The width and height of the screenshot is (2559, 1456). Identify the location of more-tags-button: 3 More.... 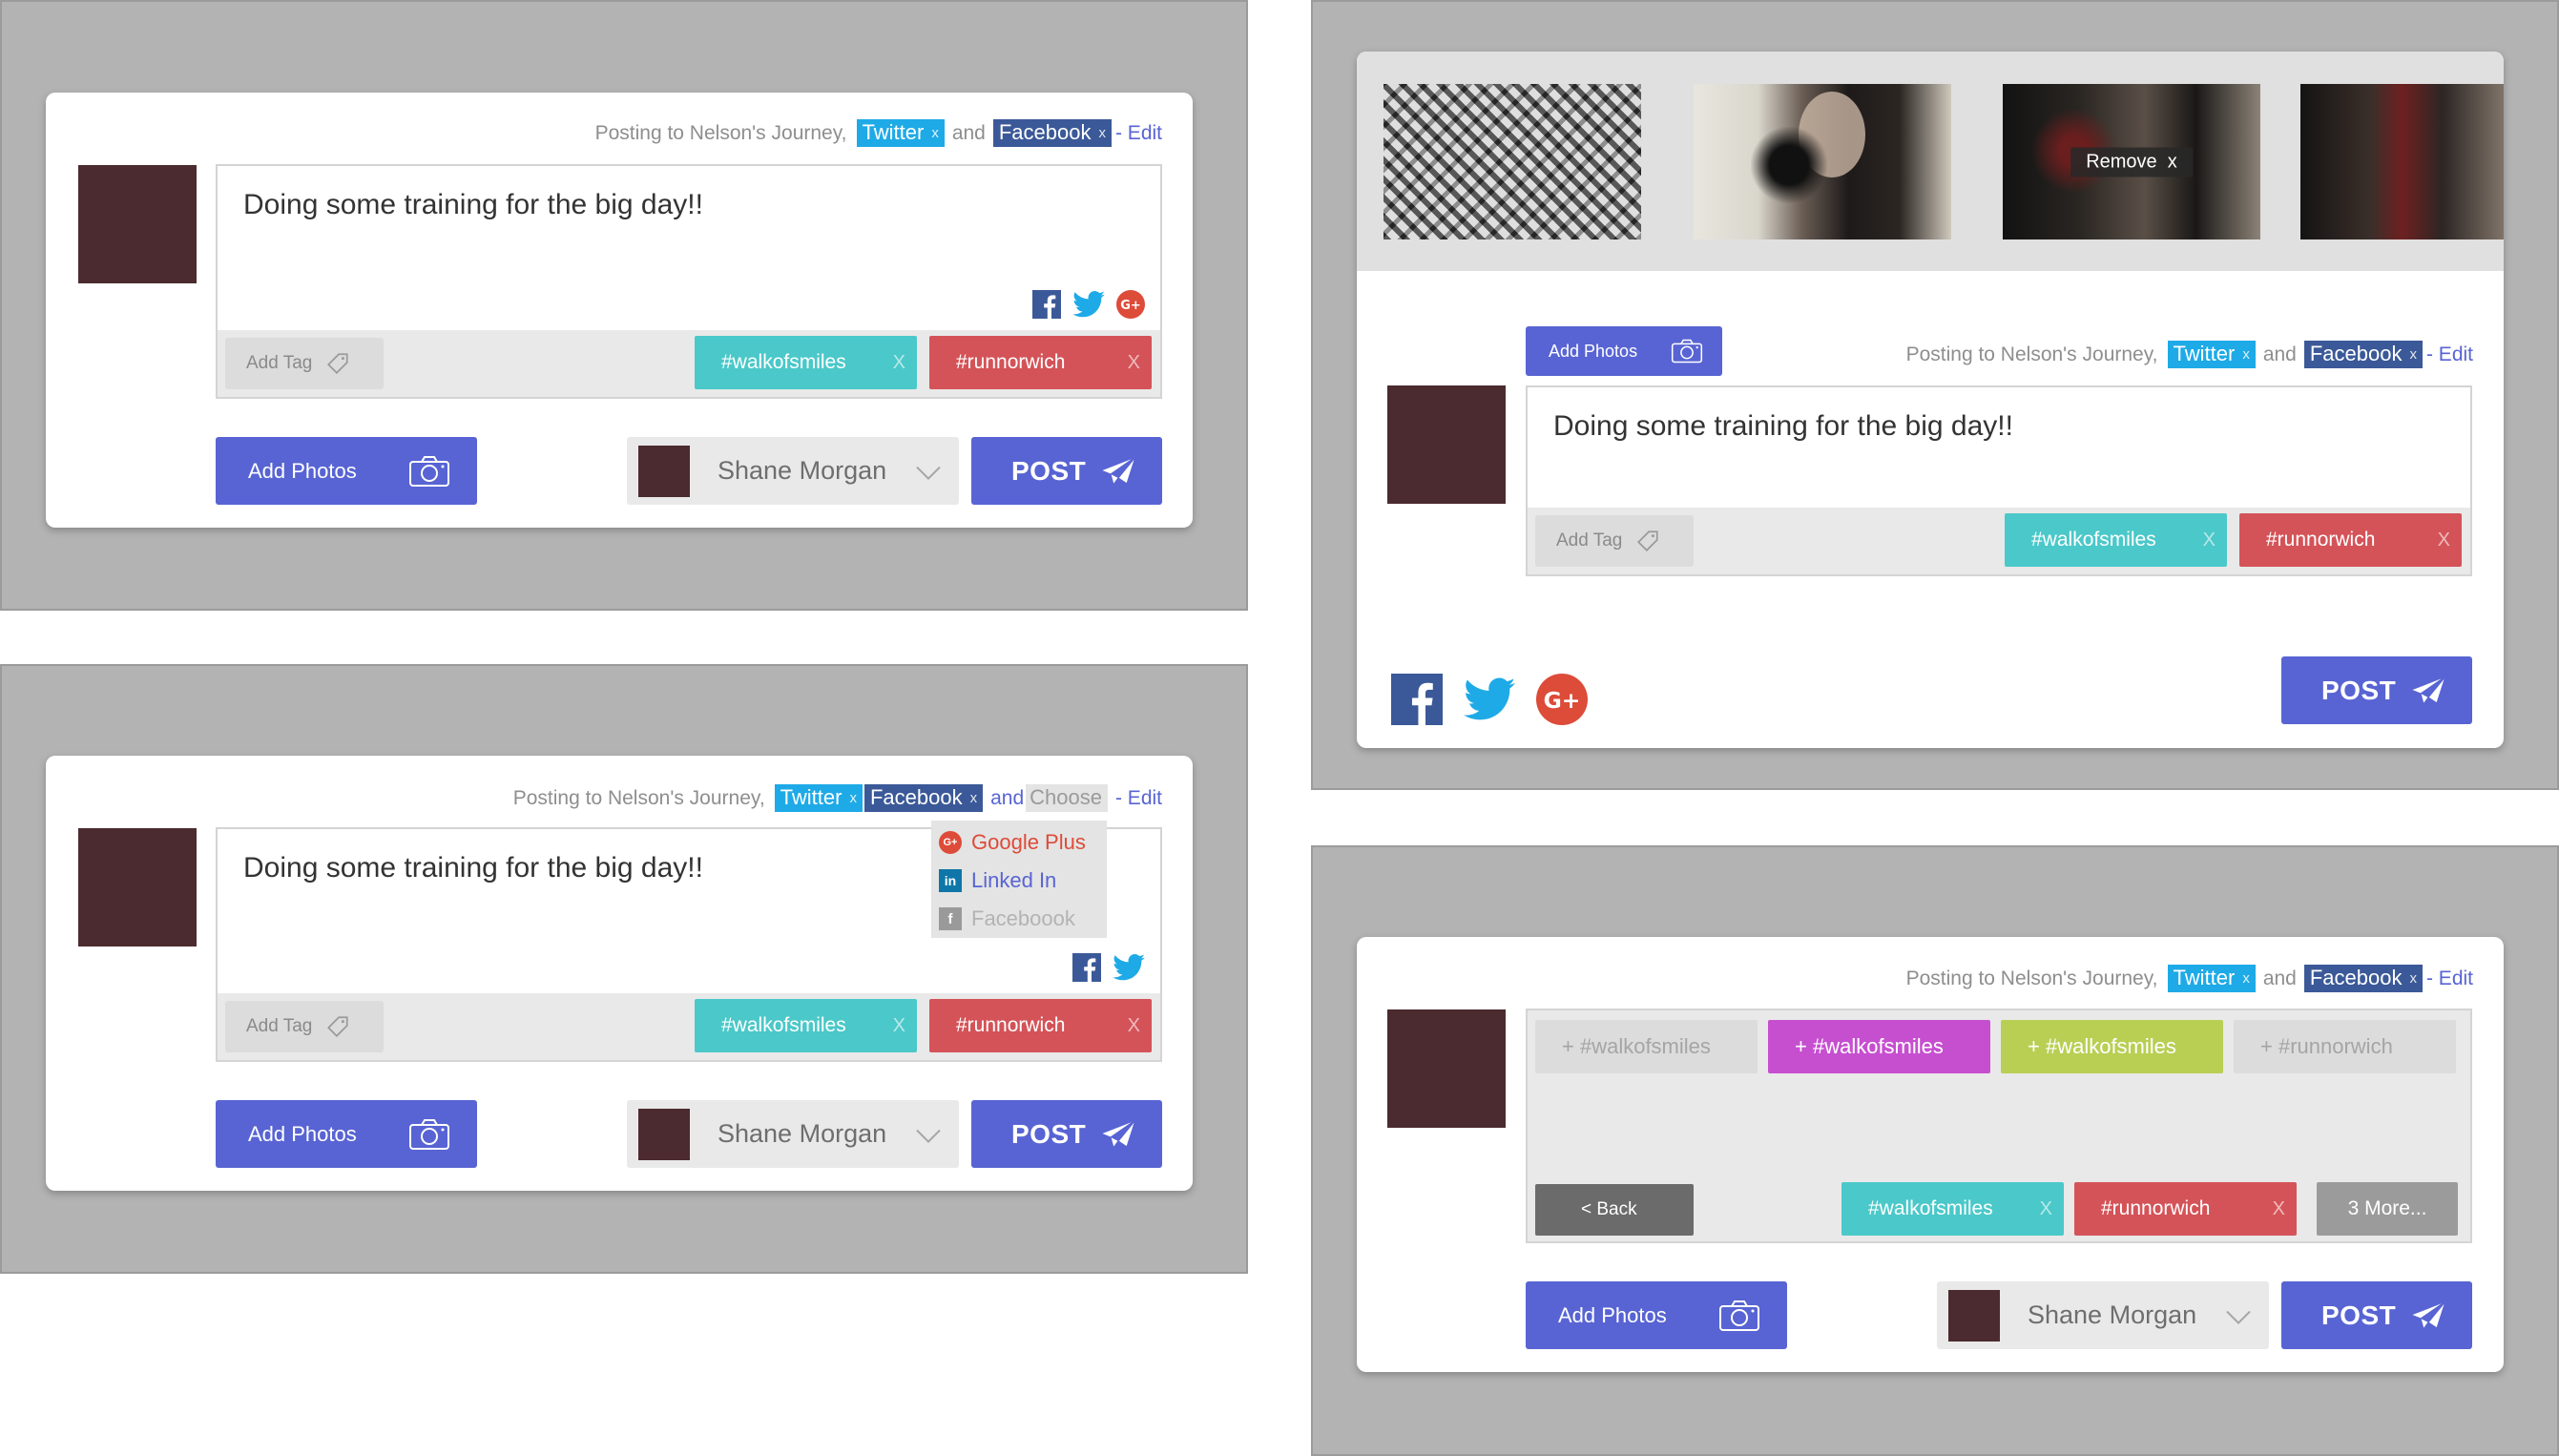
(2387, 1209).